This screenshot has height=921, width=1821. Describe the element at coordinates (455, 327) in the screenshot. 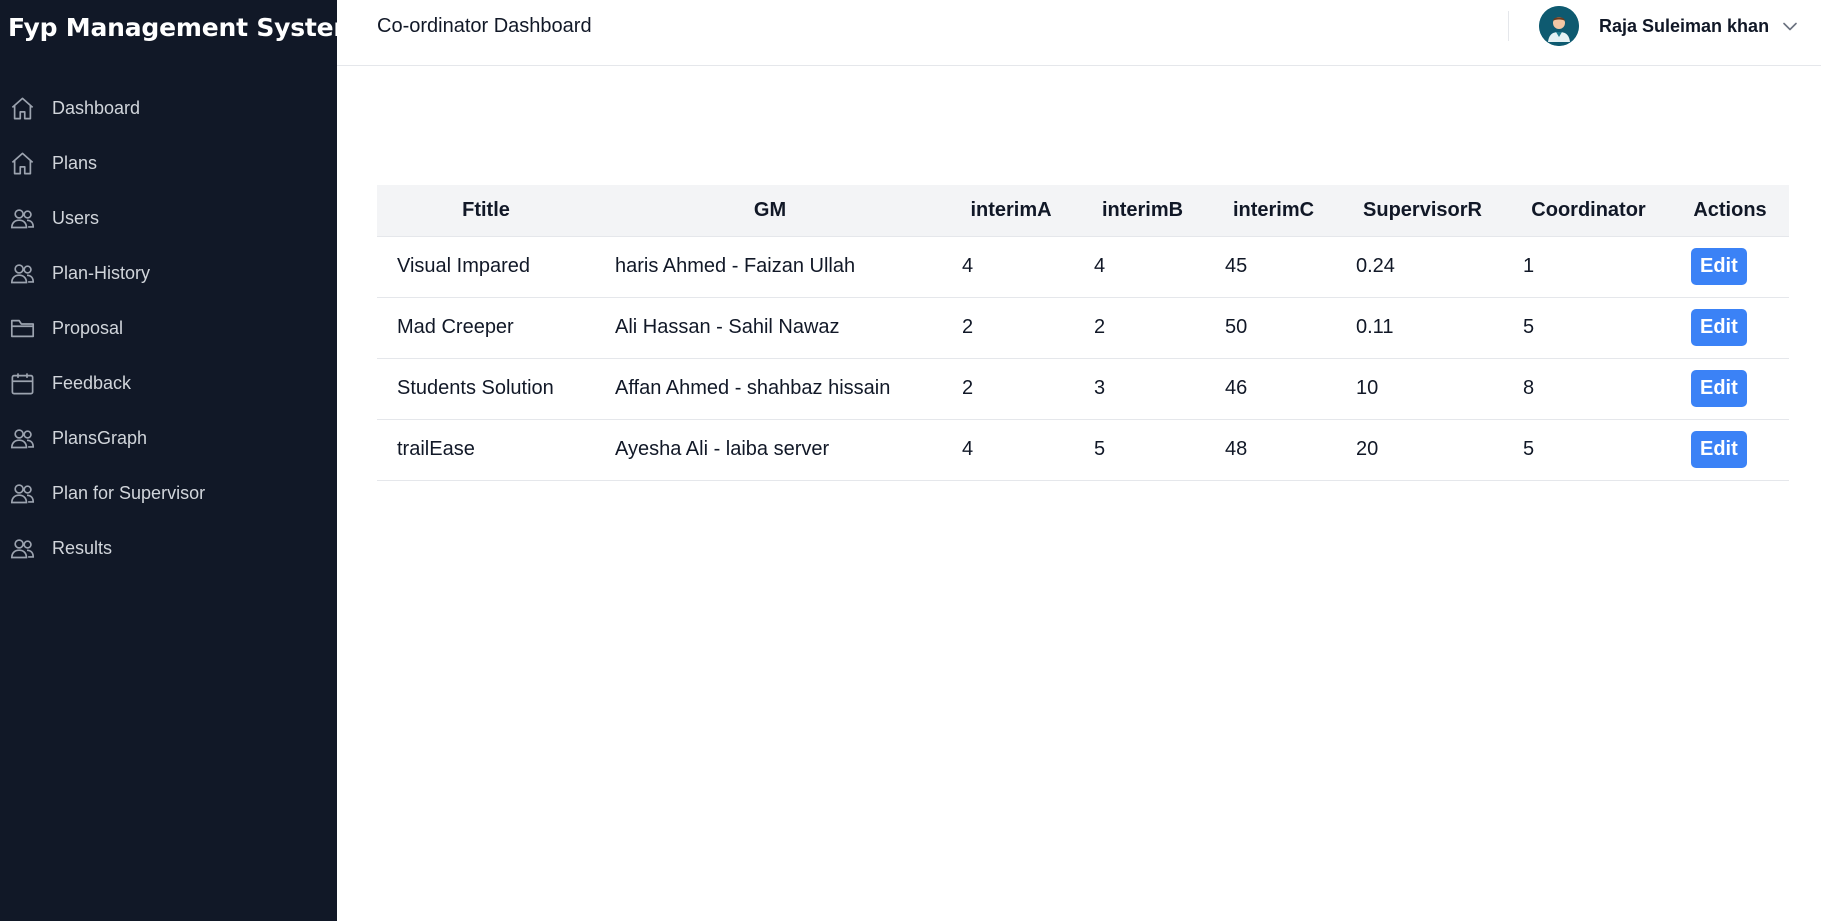

I see `cell-ftitle: Mad Creeper` at that location.